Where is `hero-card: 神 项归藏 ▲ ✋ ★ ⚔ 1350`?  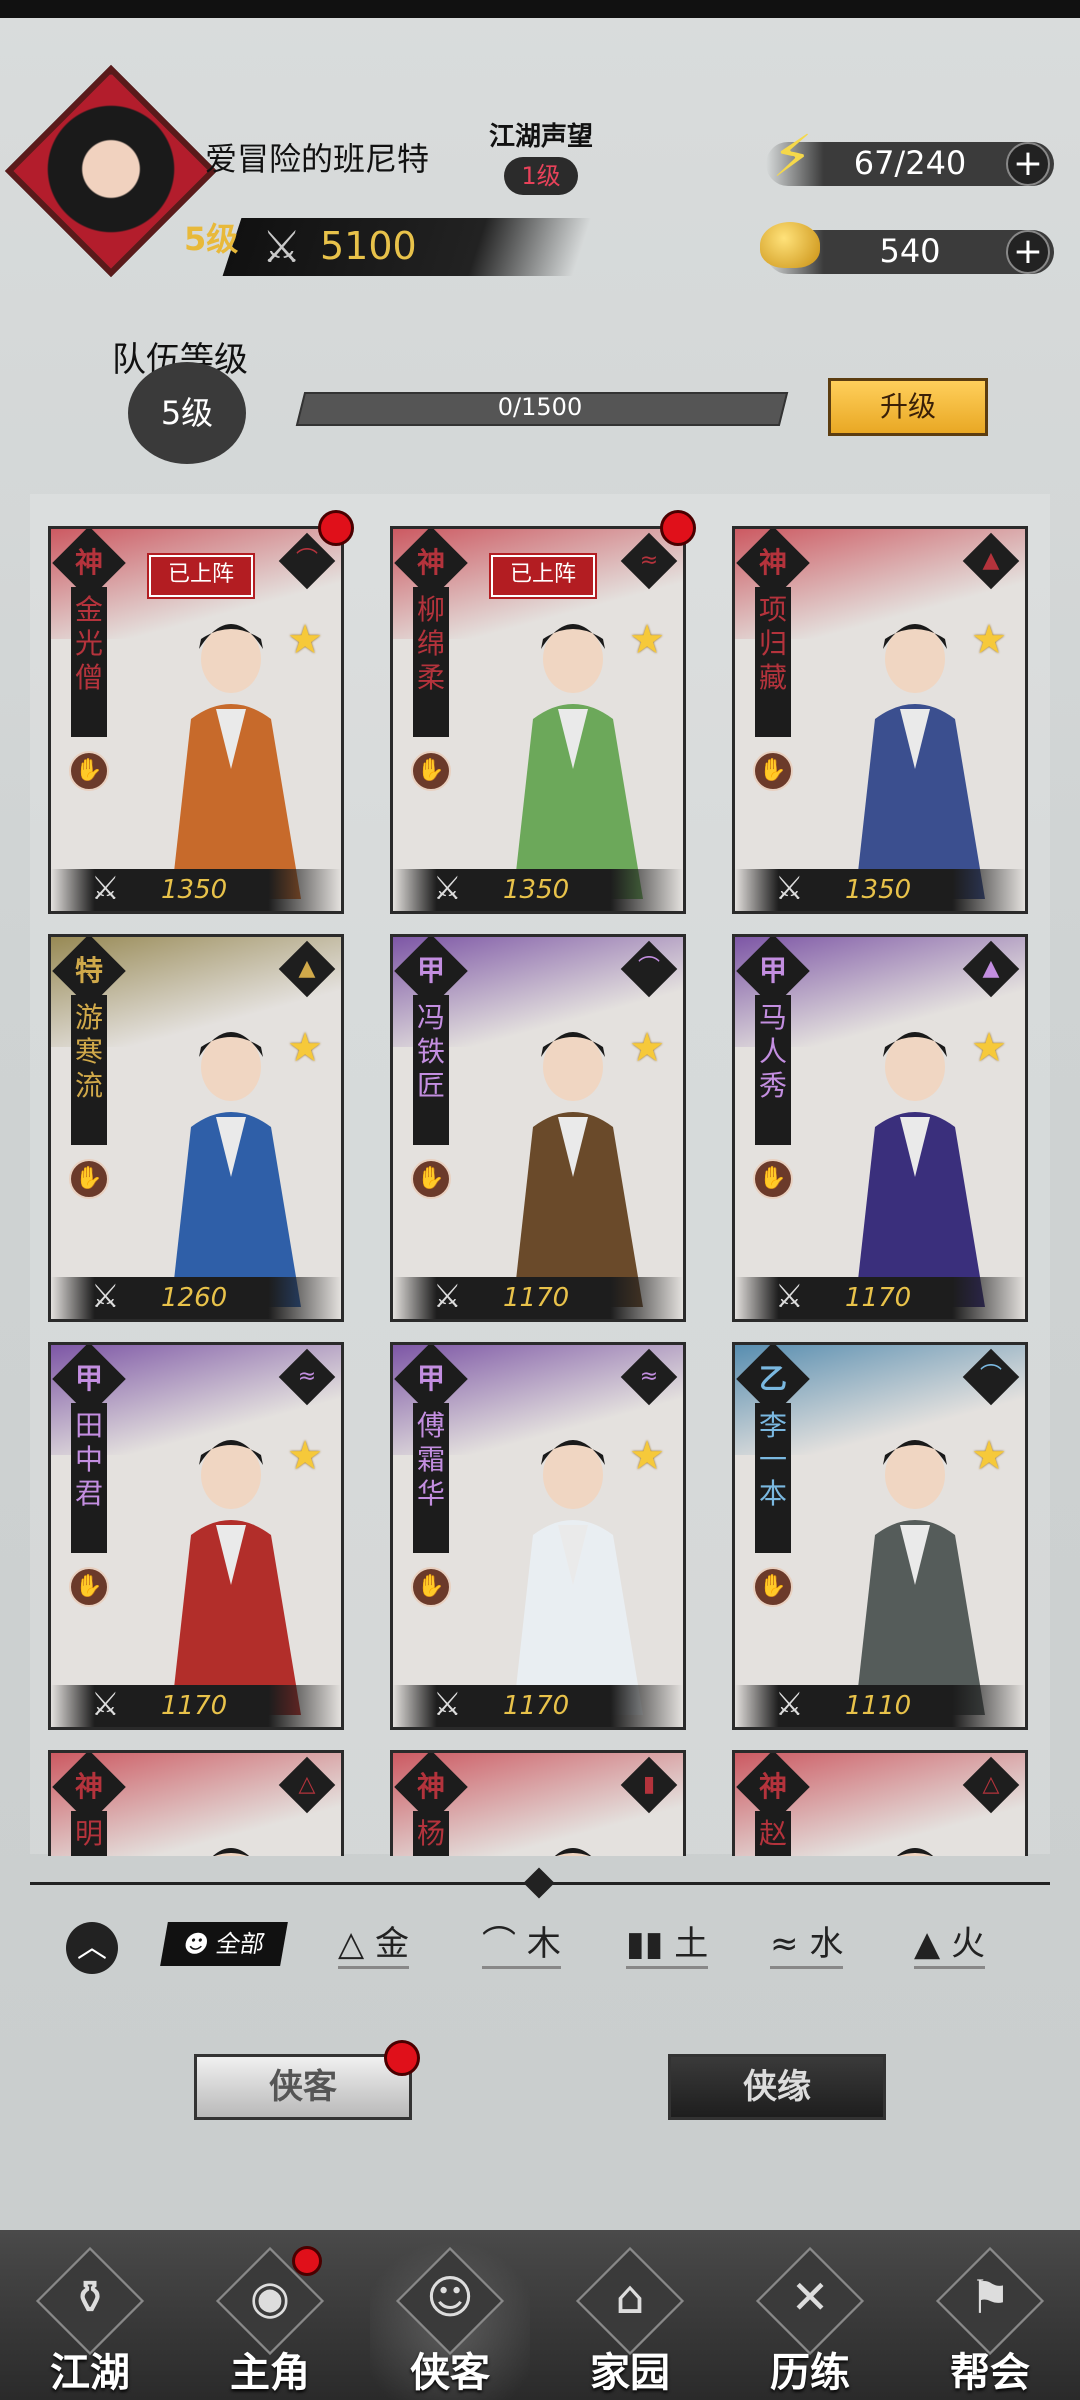 hero-card: 神 项归藏 ▲ ✋ ★ ⚔ 1350 is located at coordinates (880, 720).